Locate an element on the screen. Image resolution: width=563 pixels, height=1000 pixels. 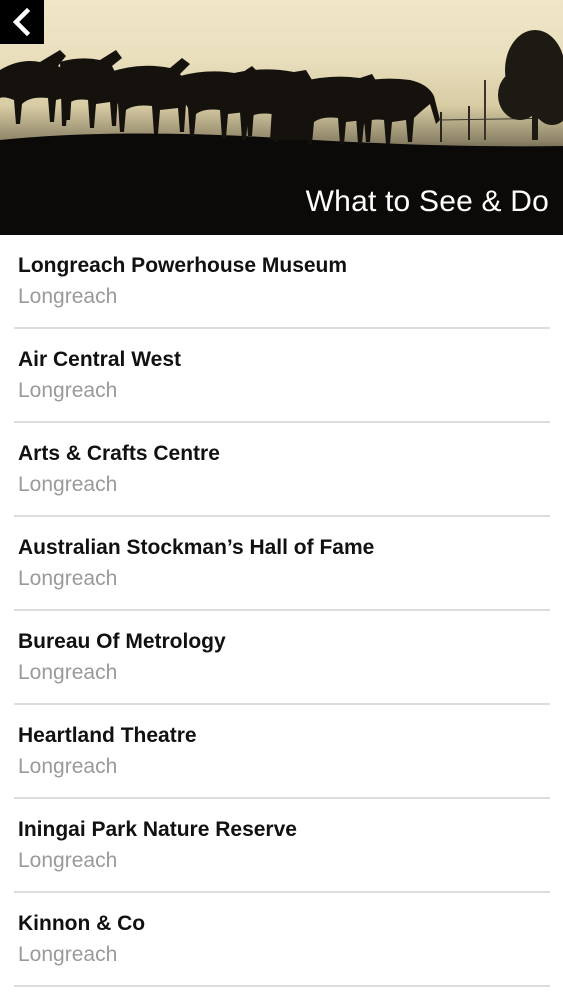
list-item: Bureau Of Metrology Longreach is located at coordinates (282, 658).